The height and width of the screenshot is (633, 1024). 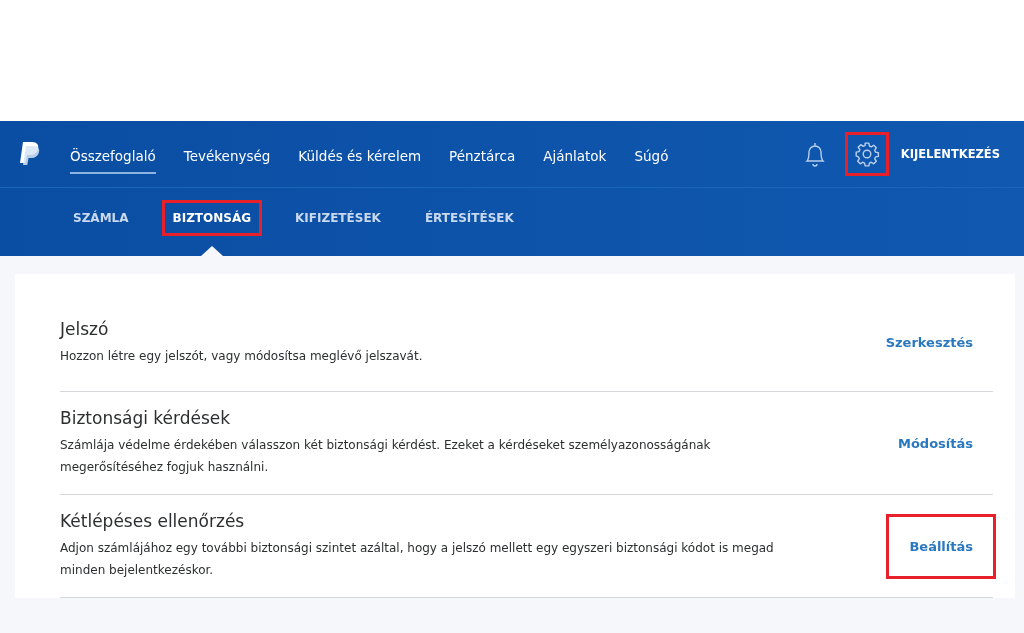 I want to click on logo-icon, so click(x=30, y=154).